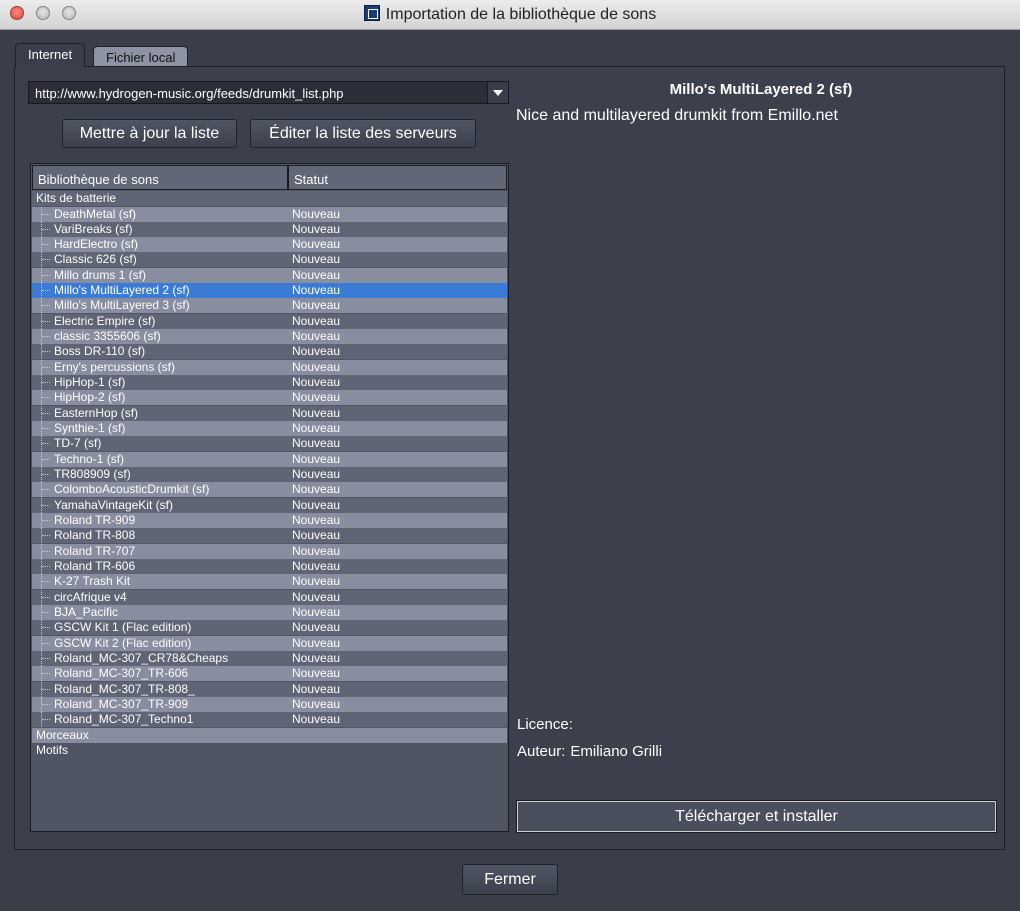 This screenshot has width=1020, height=911. I want to click on table-row: Roland_MC-307_TR-808_ Nouveau, so click(269, 689).